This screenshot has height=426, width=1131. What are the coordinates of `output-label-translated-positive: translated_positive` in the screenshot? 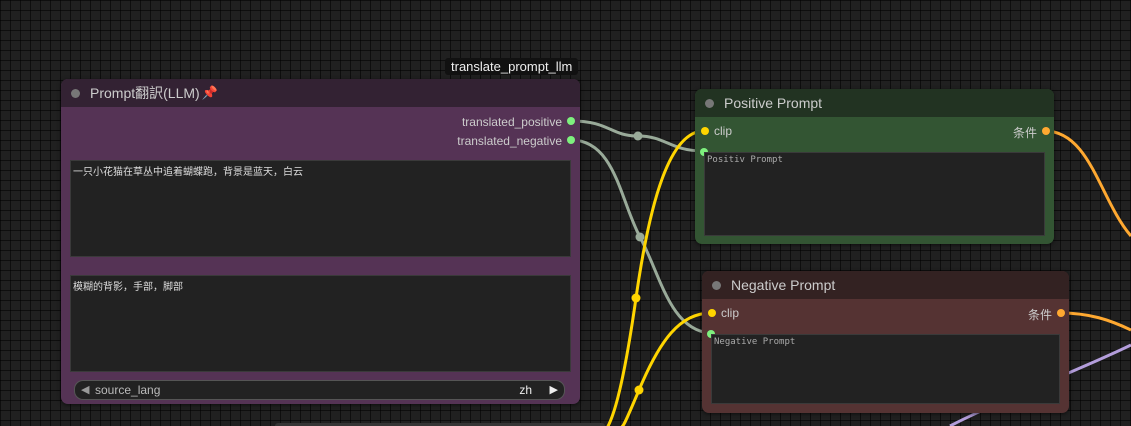 It's located at (511, 122).